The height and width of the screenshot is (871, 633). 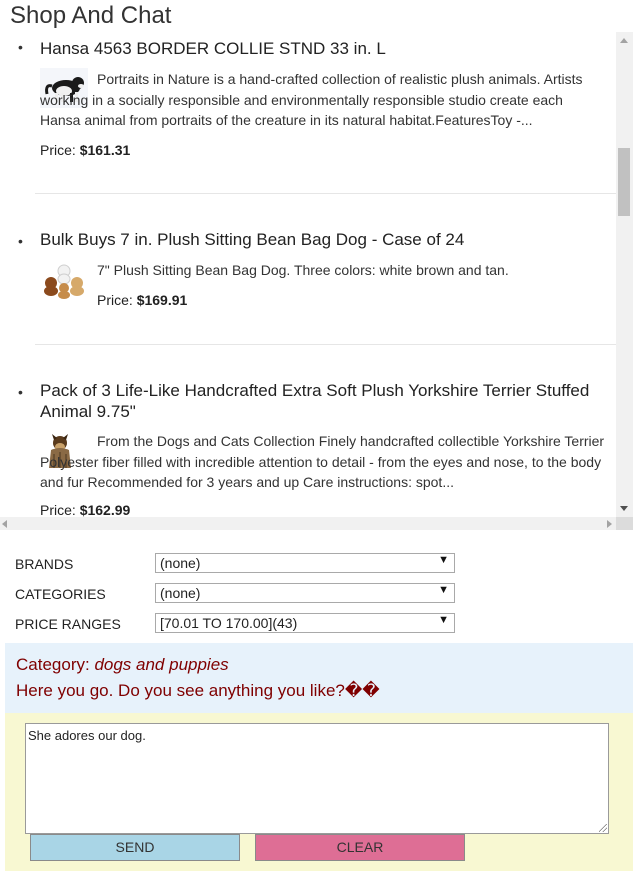 What do you see at coordinates (180, 563) in the screenshot?
I see `brands-selected-value: (none)` at bounding box center [180, 563].